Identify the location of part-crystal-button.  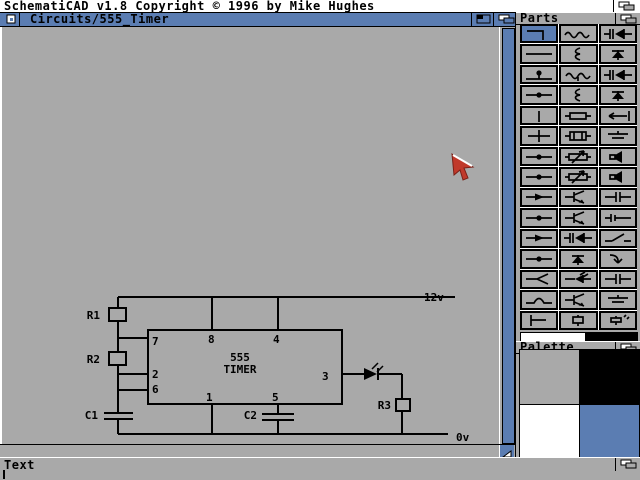
(578, 320).